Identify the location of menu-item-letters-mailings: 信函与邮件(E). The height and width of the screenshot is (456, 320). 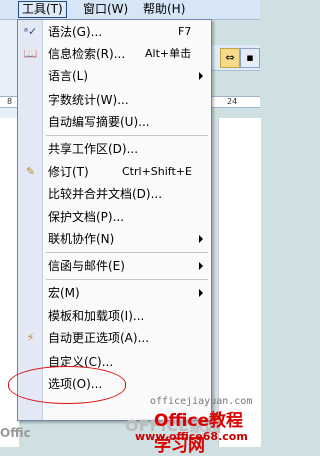
(114, 266).